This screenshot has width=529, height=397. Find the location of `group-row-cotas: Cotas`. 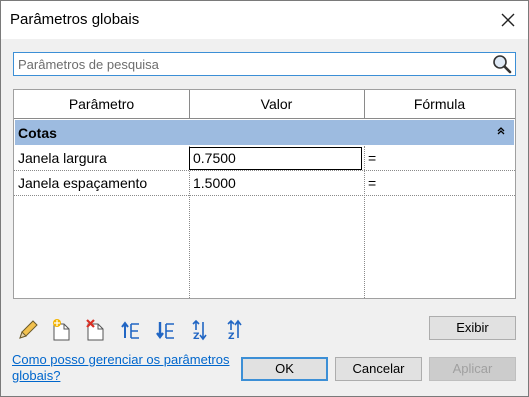

group-row-cotas: Cotas is located at coordinates (264, 132).